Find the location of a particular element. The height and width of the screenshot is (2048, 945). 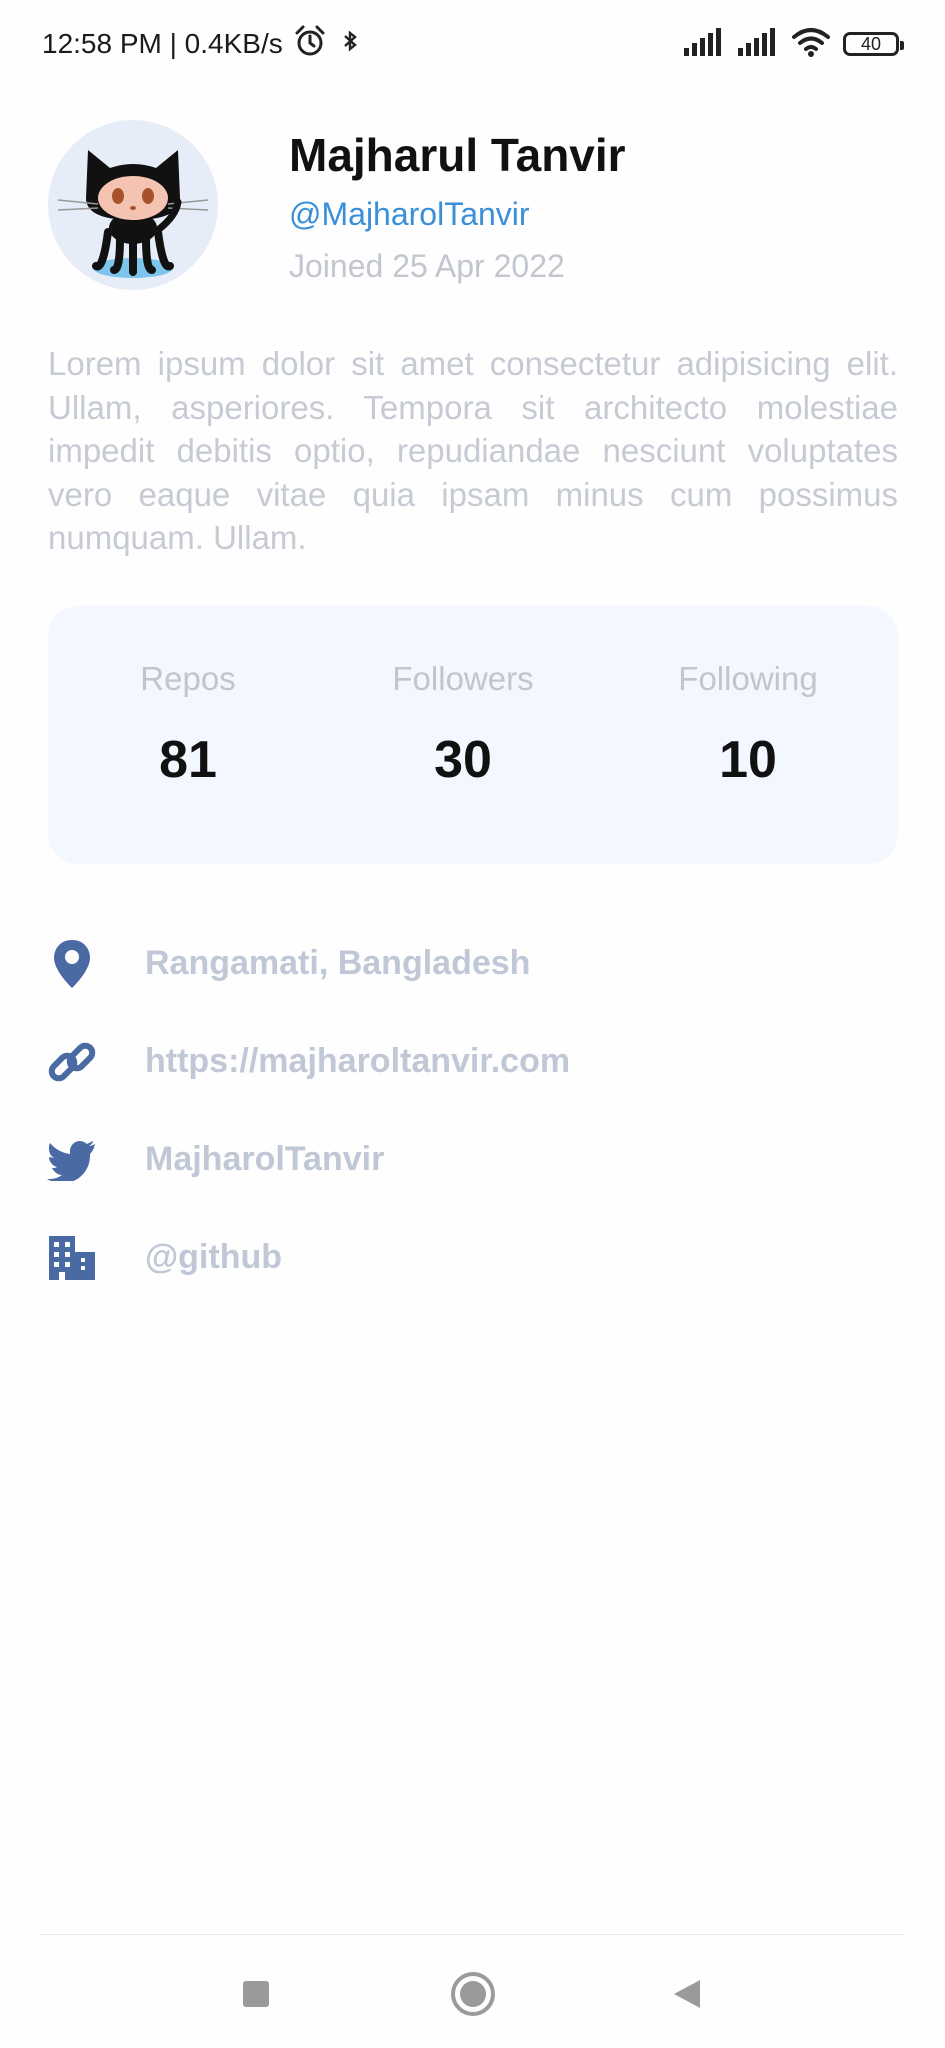

back-triangle-icon is located at coordinates (687, 1994).